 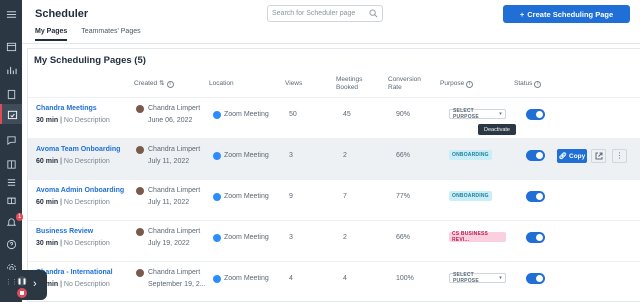 What do you see at coordinates (11, 182) in the screenshot?
I see `list-icon` at bounding box center [11, 182].